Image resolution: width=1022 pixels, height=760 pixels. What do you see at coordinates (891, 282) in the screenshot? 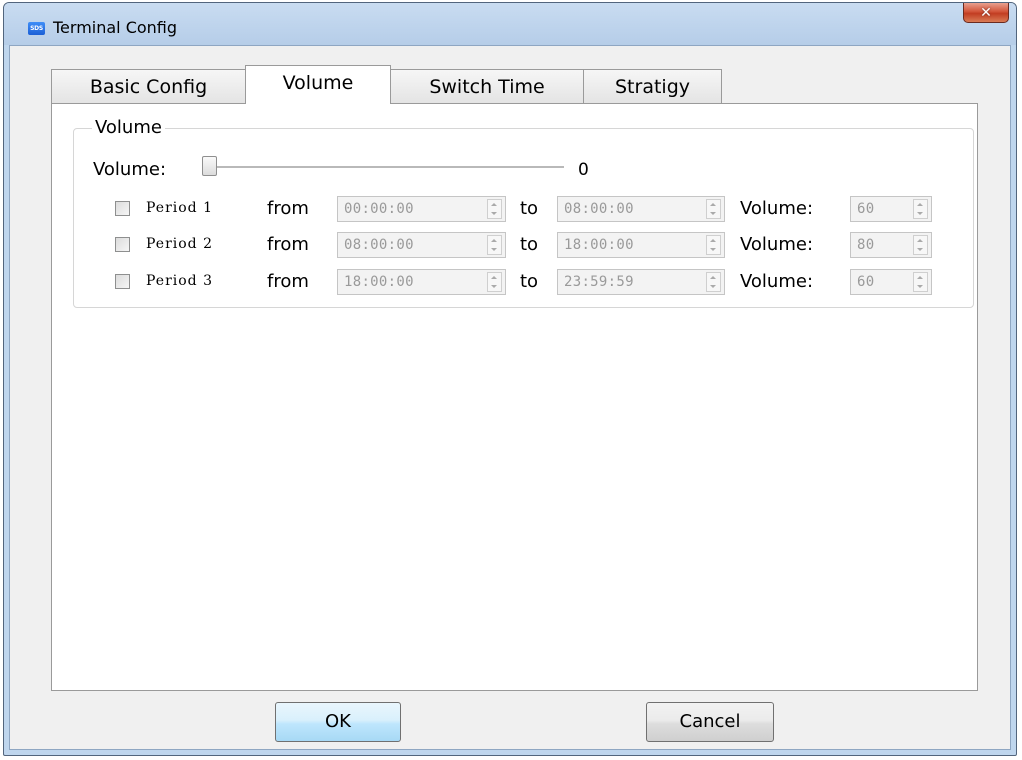
I see `period-3-volume-input: 60` at bounding box center [891, 282].